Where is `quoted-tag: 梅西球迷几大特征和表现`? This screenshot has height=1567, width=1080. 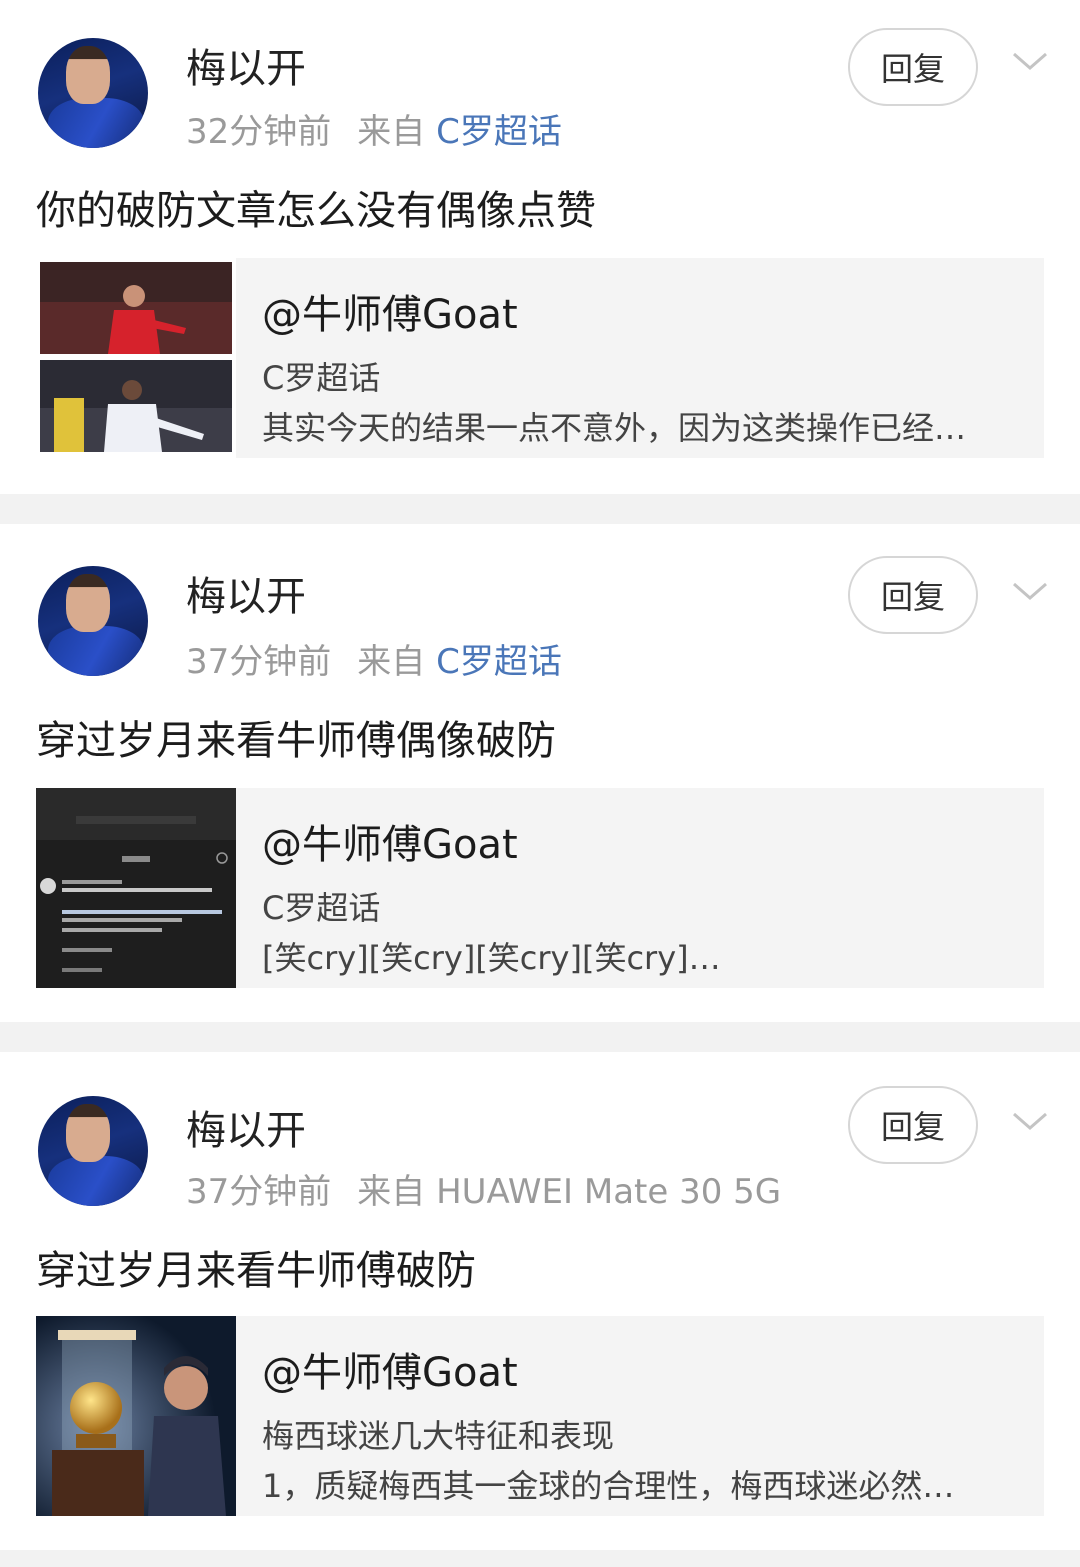
quoted-tag: 梅西球迷几大特征和表现 is located at coordinates (438, 1436).